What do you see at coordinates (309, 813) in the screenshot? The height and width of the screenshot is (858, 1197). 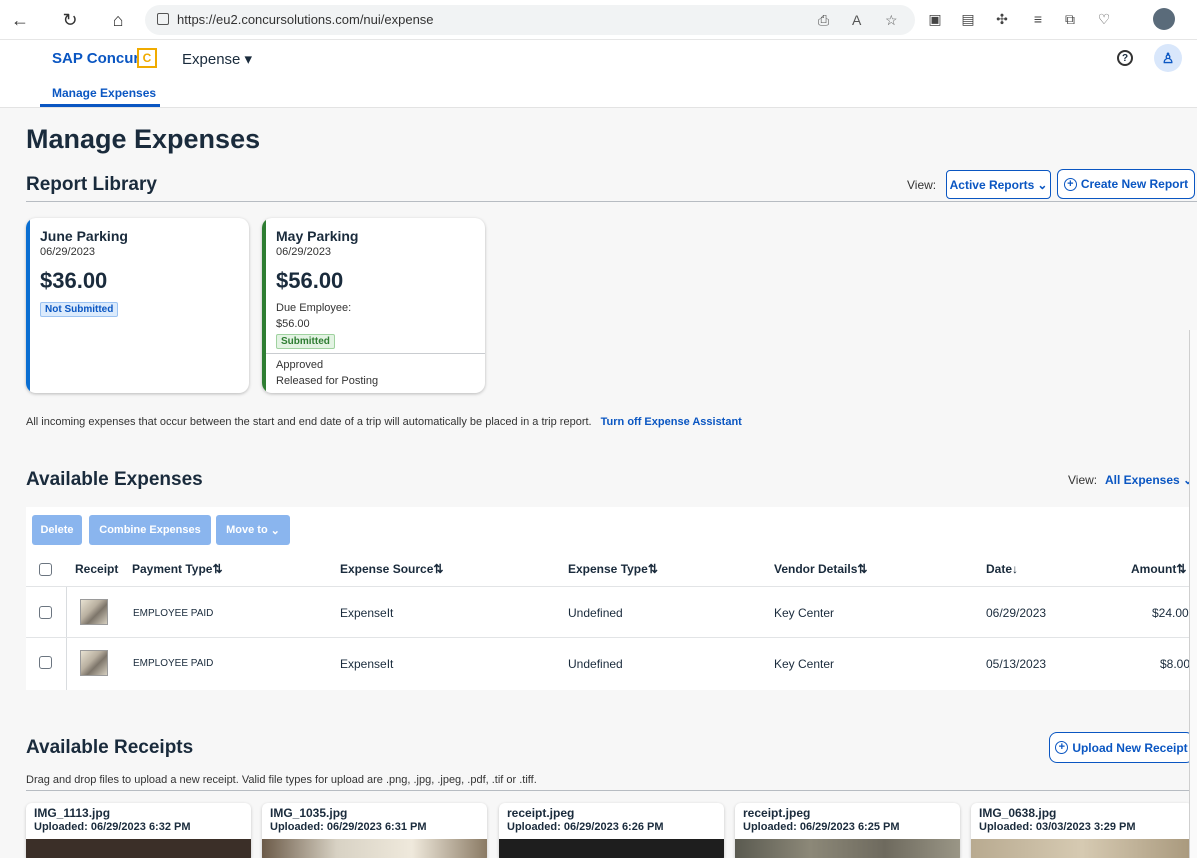 I see `receipt-filename: IMG_1035.jpg` at bounding box center [309, 813].